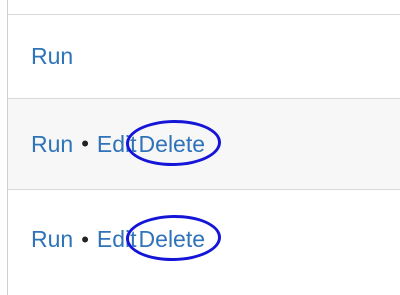 The height and width of the screenshot is (295, 400). Describe the element at coordinates (52, 144) in the screenshot. I see `run-link-2: Run` at that location.